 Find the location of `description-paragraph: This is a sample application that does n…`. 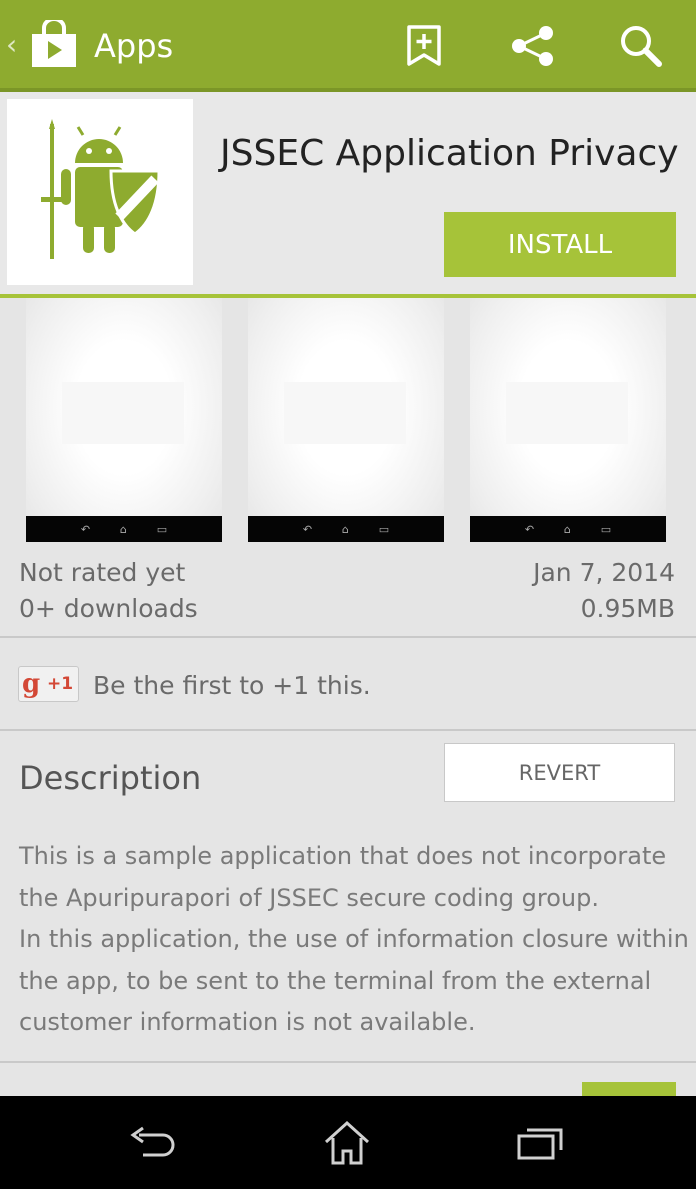

description-paragraph: This is a sample application that does n… is located at coordinates (343, 877).